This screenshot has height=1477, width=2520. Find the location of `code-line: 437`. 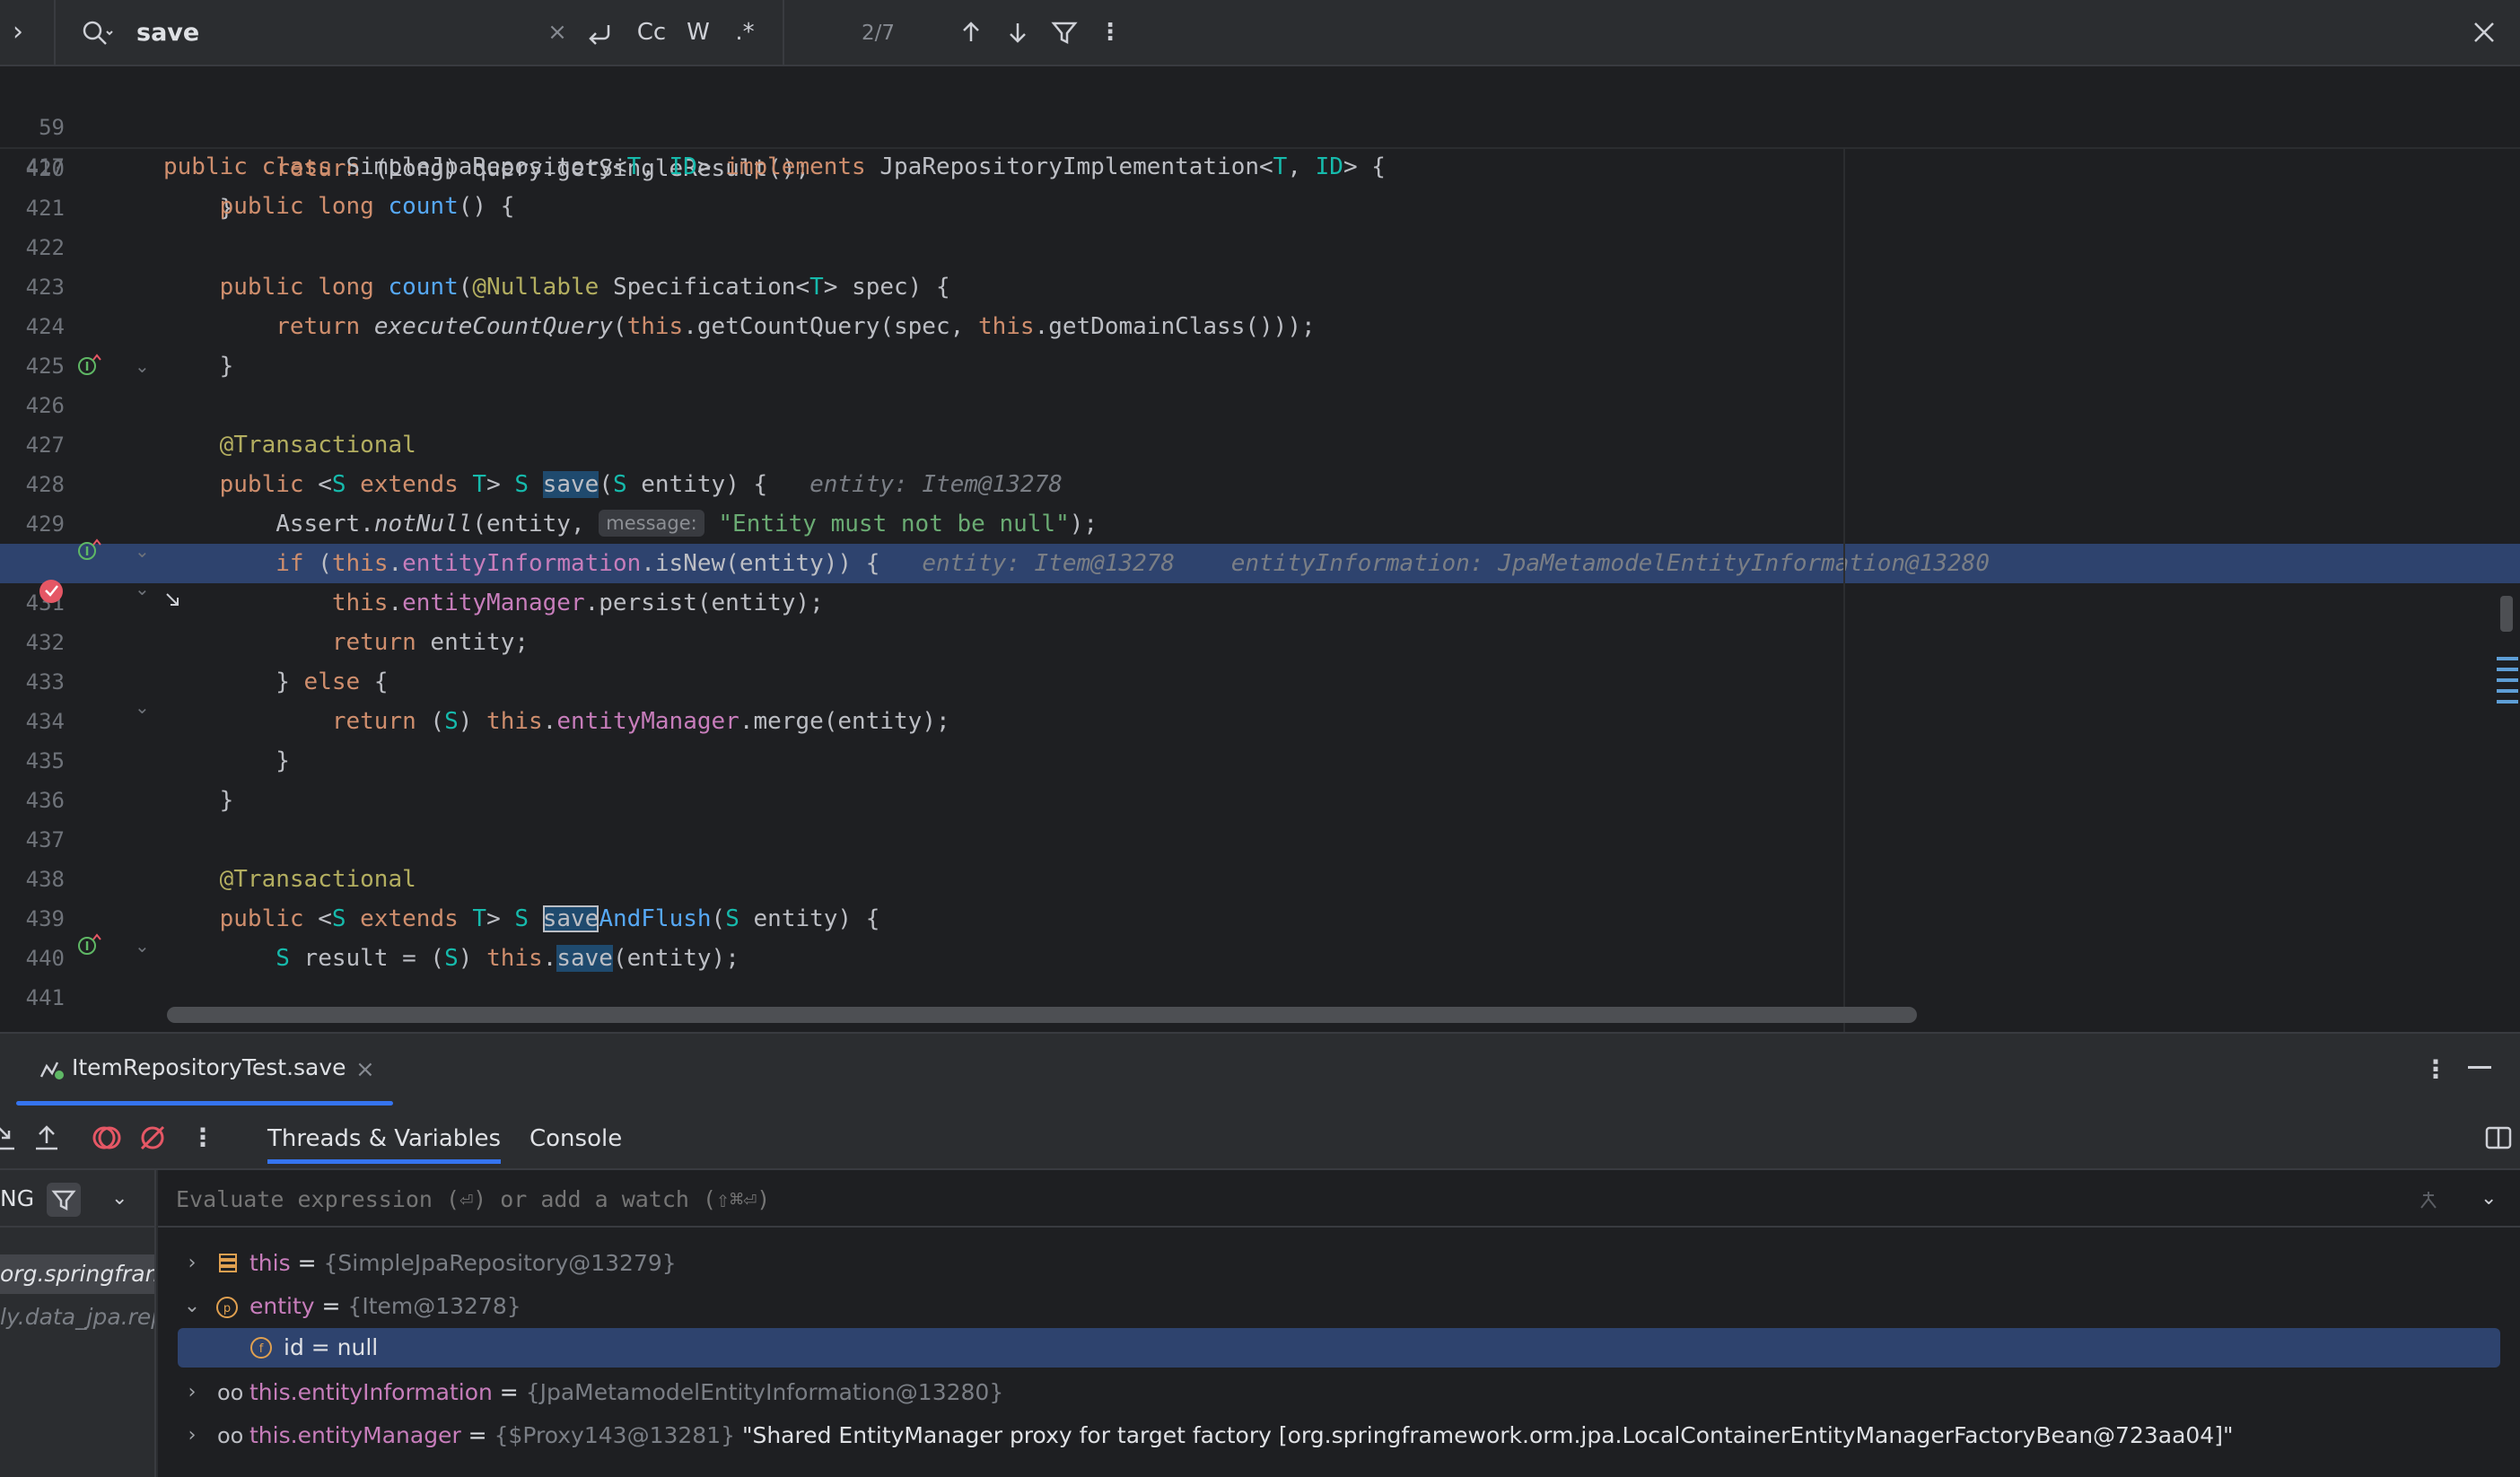

code-line: 437 is located at coordinates (1260, 840).